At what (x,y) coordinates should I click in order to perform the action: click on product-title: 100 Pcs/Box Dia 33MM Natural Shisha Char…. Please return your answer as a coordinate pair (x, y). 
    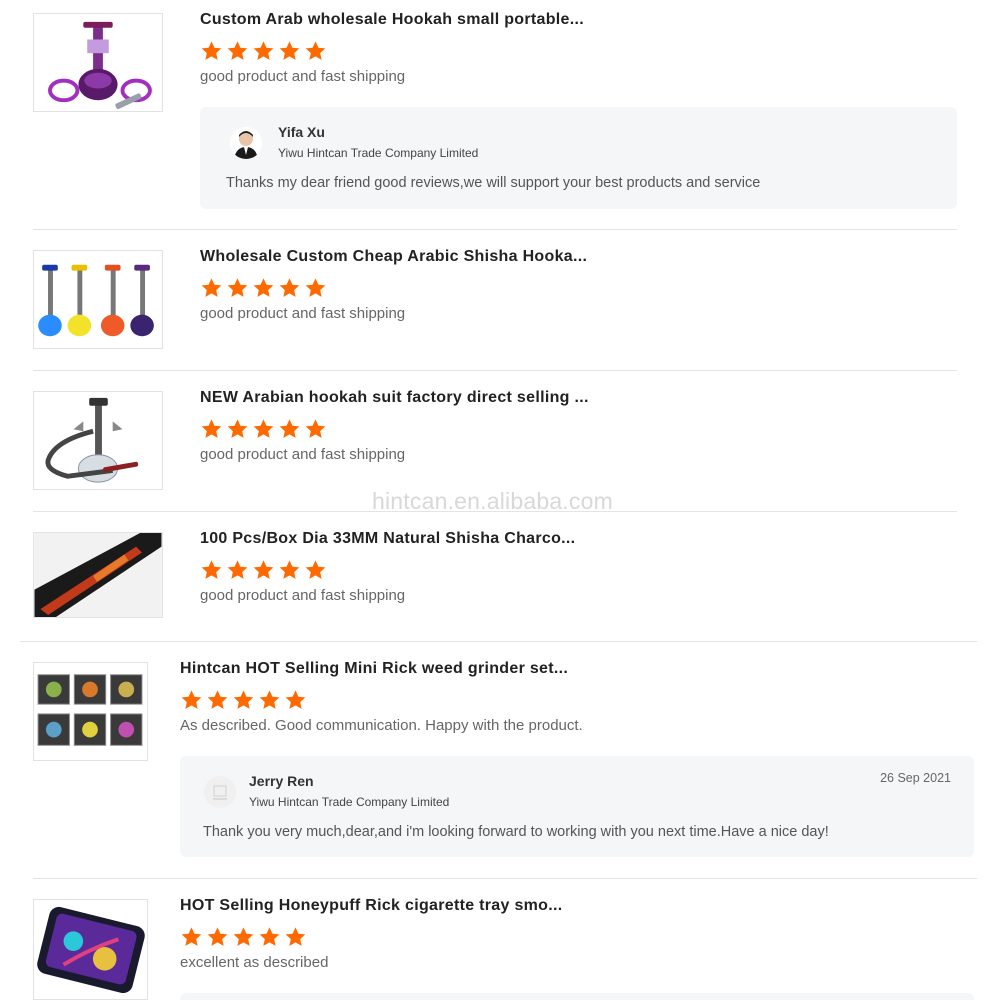
    Looking at the image, I should click on (387, 539).